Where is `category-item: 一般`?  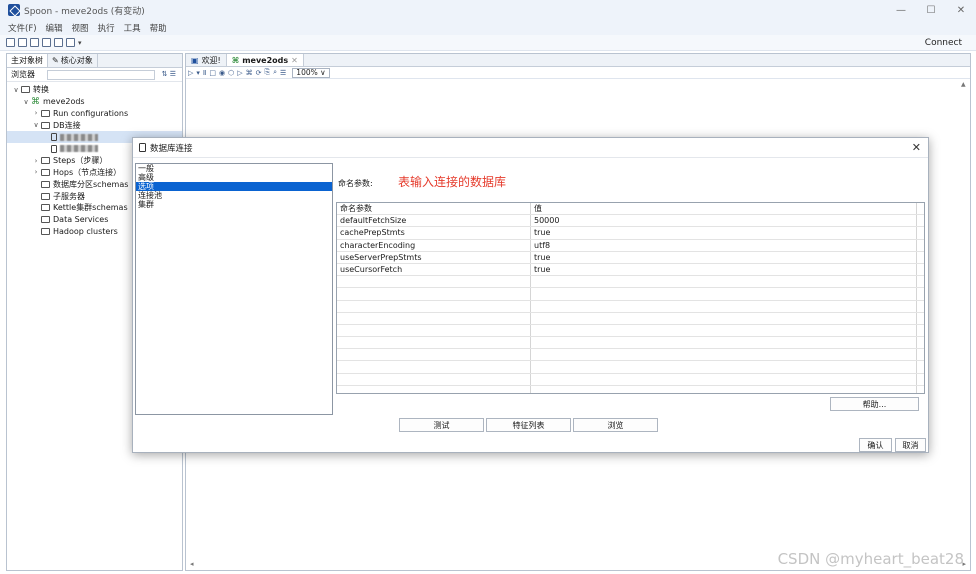
category-item: 一般 is located at coordinates (234, 168).